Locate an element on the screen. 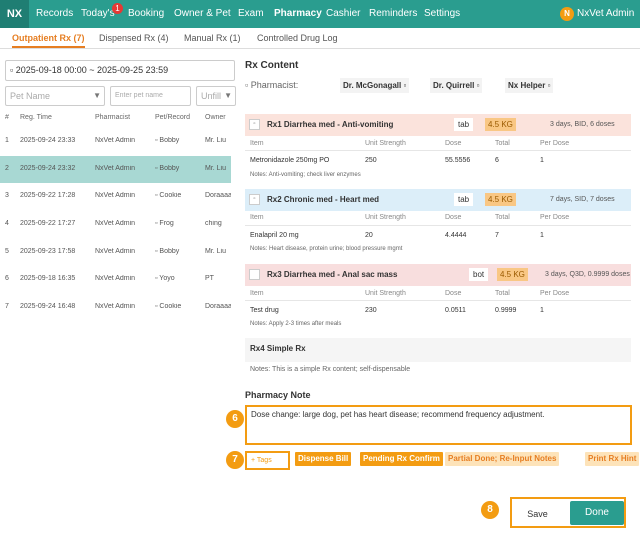 The width and height of the screenshot is (640, 540). pending-rx-confirm-button: Pending Rx Confirm is located at coordinates (401, 459).